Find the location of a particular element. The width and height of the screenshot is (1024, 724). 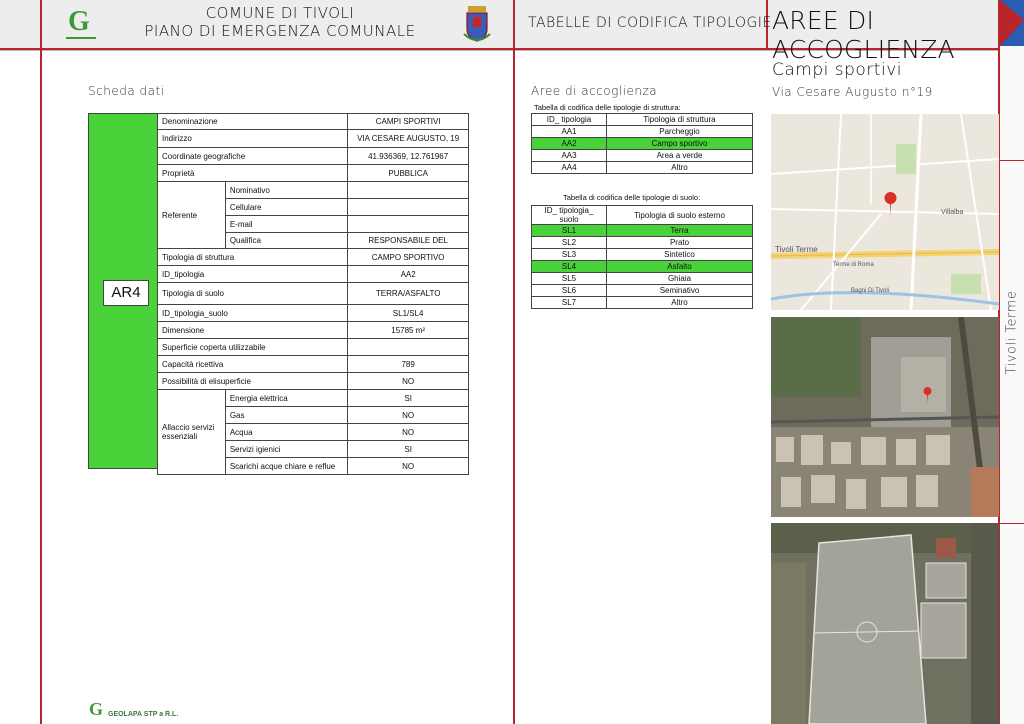

description-cell: Area a verde is located at coordinates (679, 155).